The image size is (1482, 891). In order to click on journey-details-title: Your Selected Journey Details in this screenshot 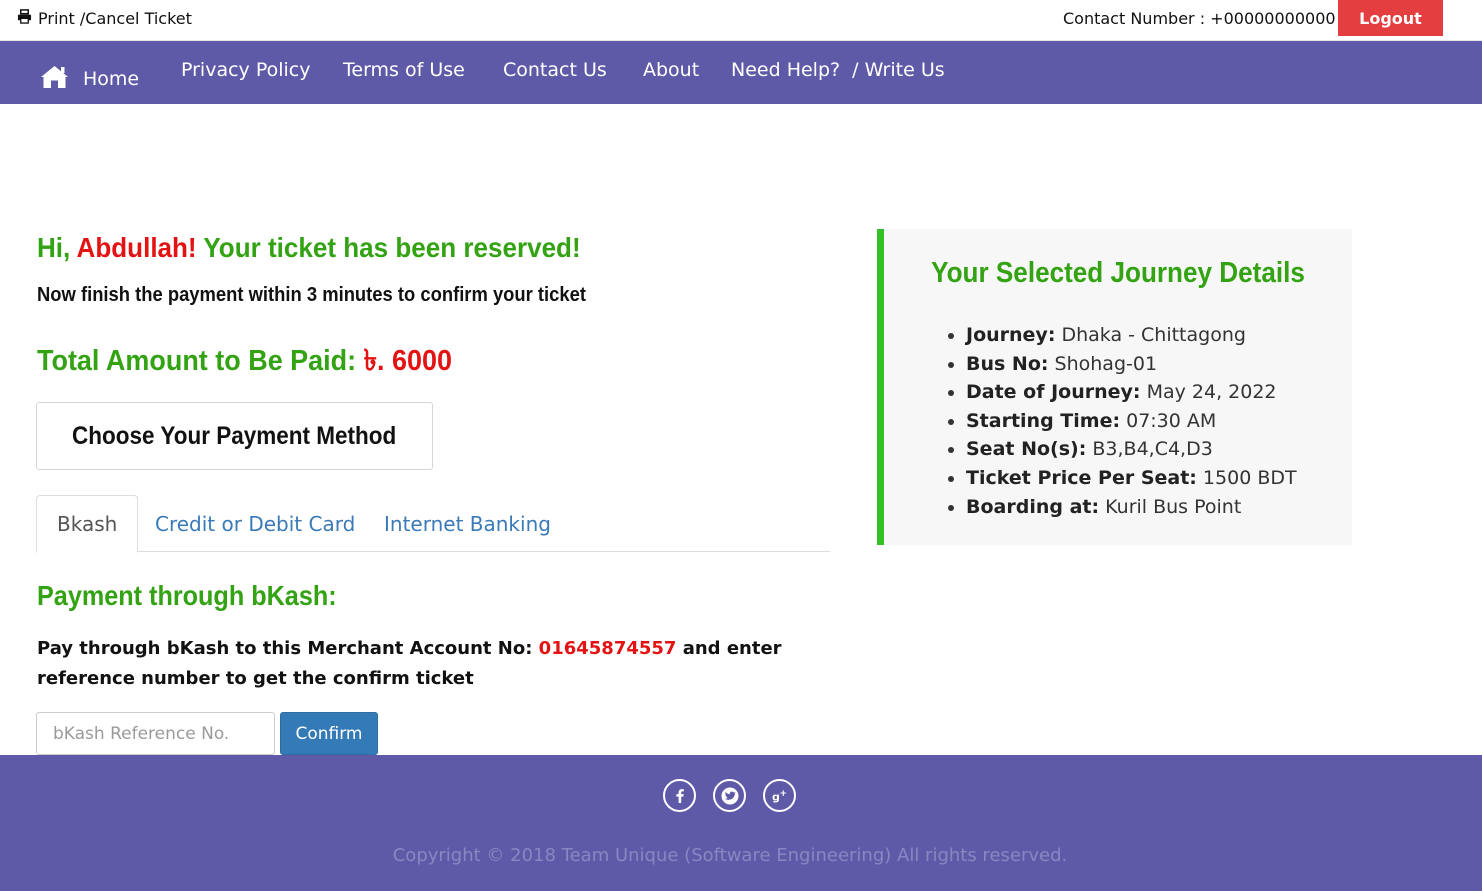, I will do `click(1118, 273)`.